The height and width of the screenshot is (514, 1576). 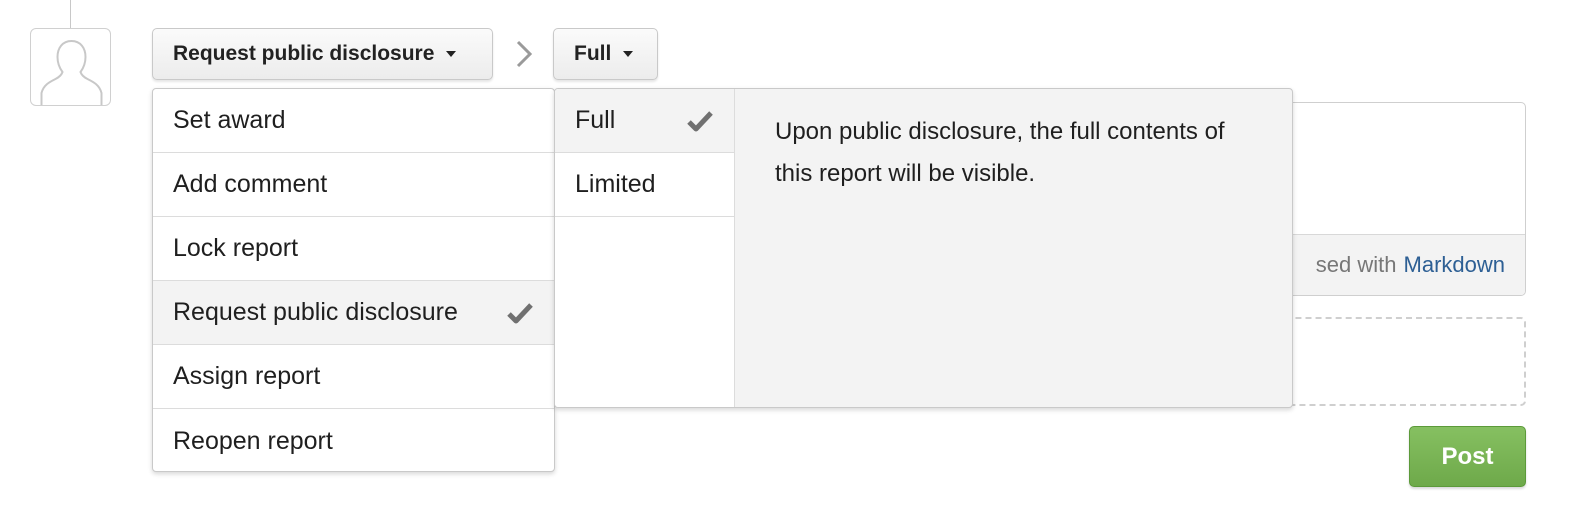 I want to click on action-dropdown-button: Request public disclosure, so click(x=322, y=54).